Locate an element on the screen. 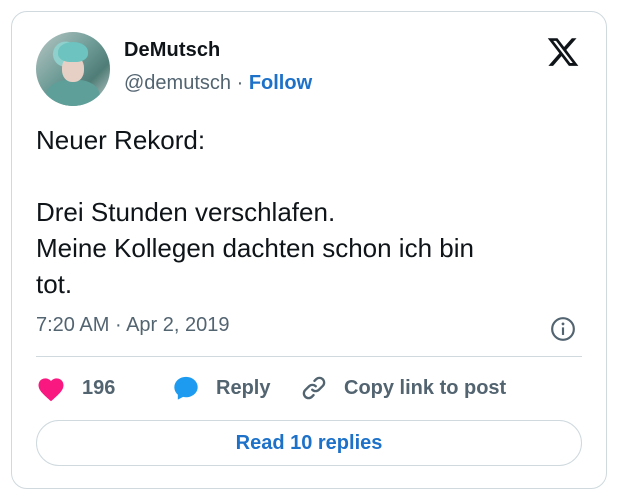  read-replies-button: Read 10 replies is located at coordinates (309, 443).